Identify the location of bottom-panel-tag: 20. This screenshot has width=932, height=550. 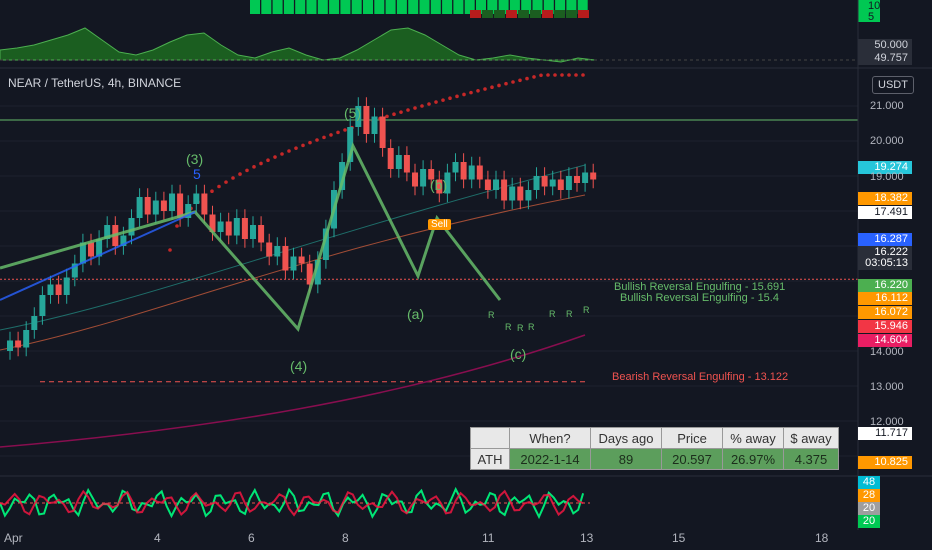
(869, 508).